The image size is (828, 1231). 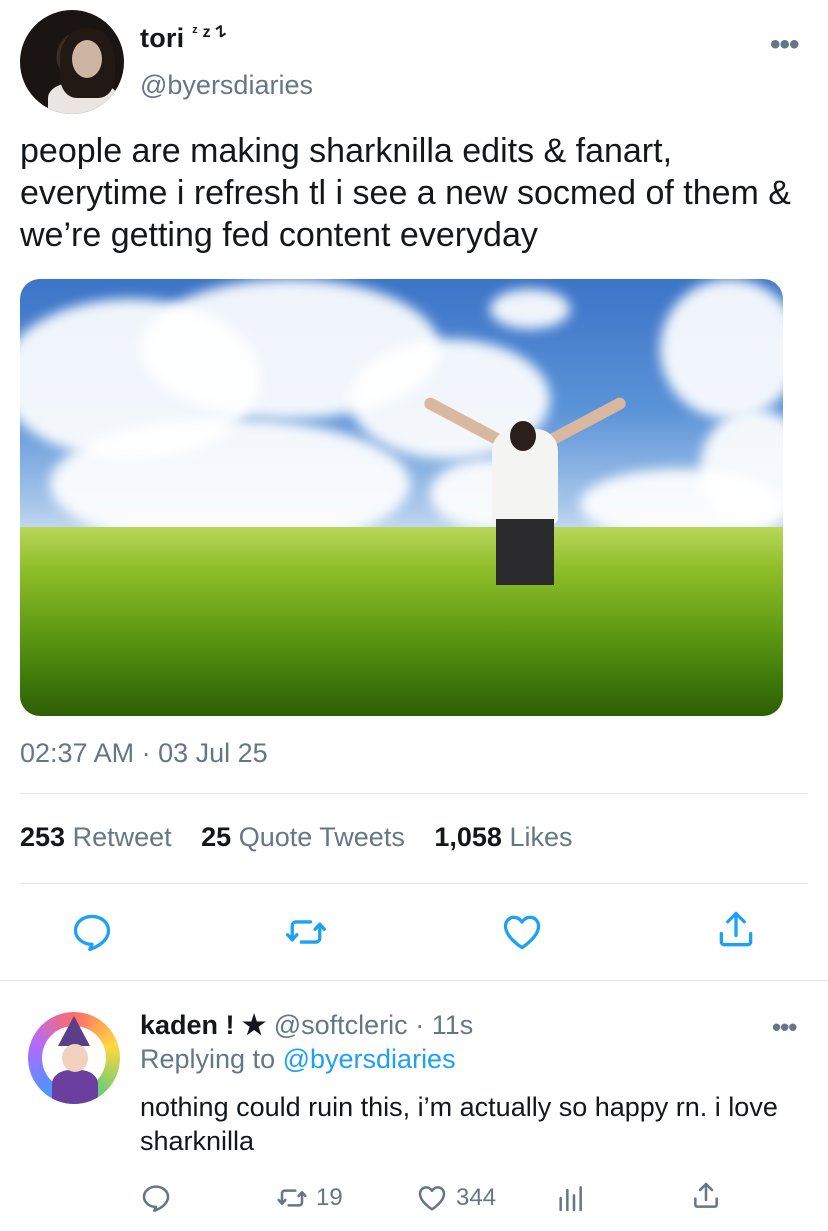 I want to click on author-display-name: tori ᶻ z 𐰁, so click(x=183, y=37).